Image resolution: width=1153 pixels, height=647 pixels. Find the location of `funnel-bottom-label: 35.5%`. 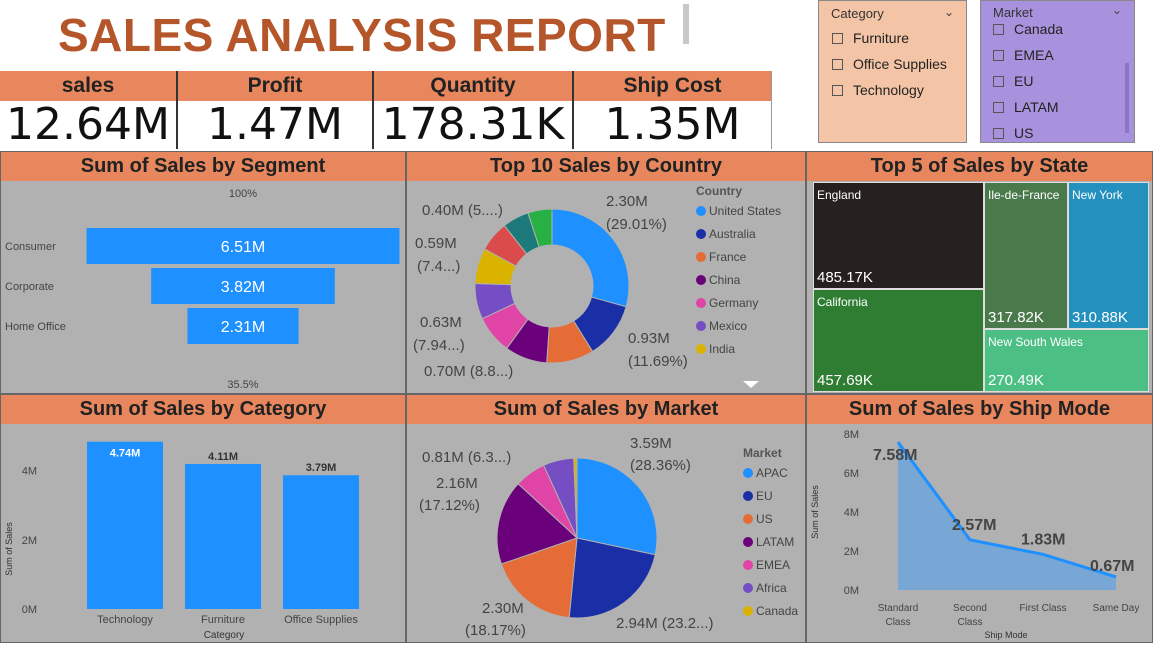

funnel-bottom-label: 35.5% is located at coordinates (242, 385).